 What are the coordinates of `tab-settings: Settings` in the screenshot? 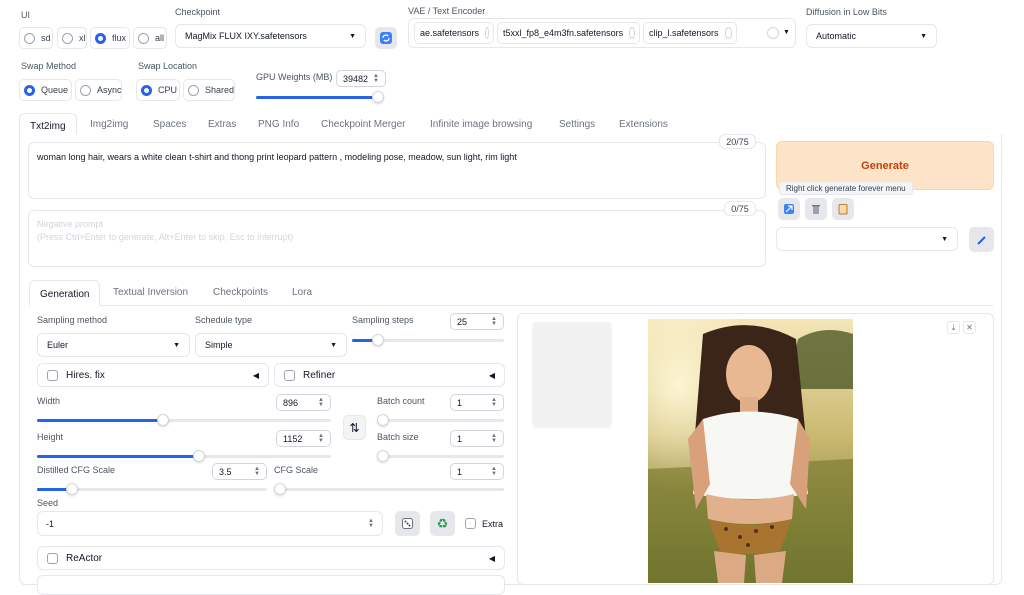 It's located at (577, 124).